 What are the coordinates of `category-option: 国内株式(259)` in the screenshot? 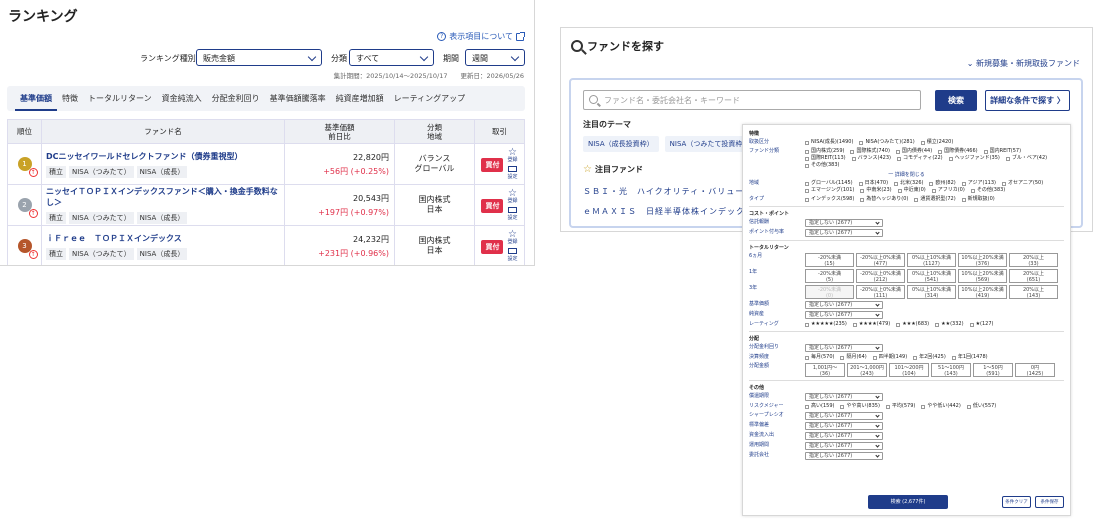 It's located at (824, 151).